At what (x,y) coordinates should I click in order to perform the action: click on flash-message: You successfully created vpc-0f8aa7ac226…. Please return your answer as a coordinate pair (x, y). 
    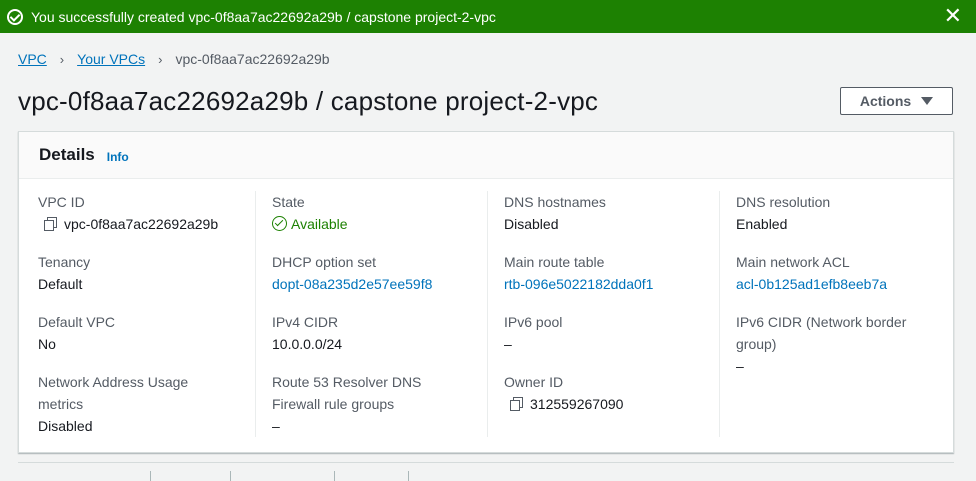
    Looking at the image, I should click on (263, 16).